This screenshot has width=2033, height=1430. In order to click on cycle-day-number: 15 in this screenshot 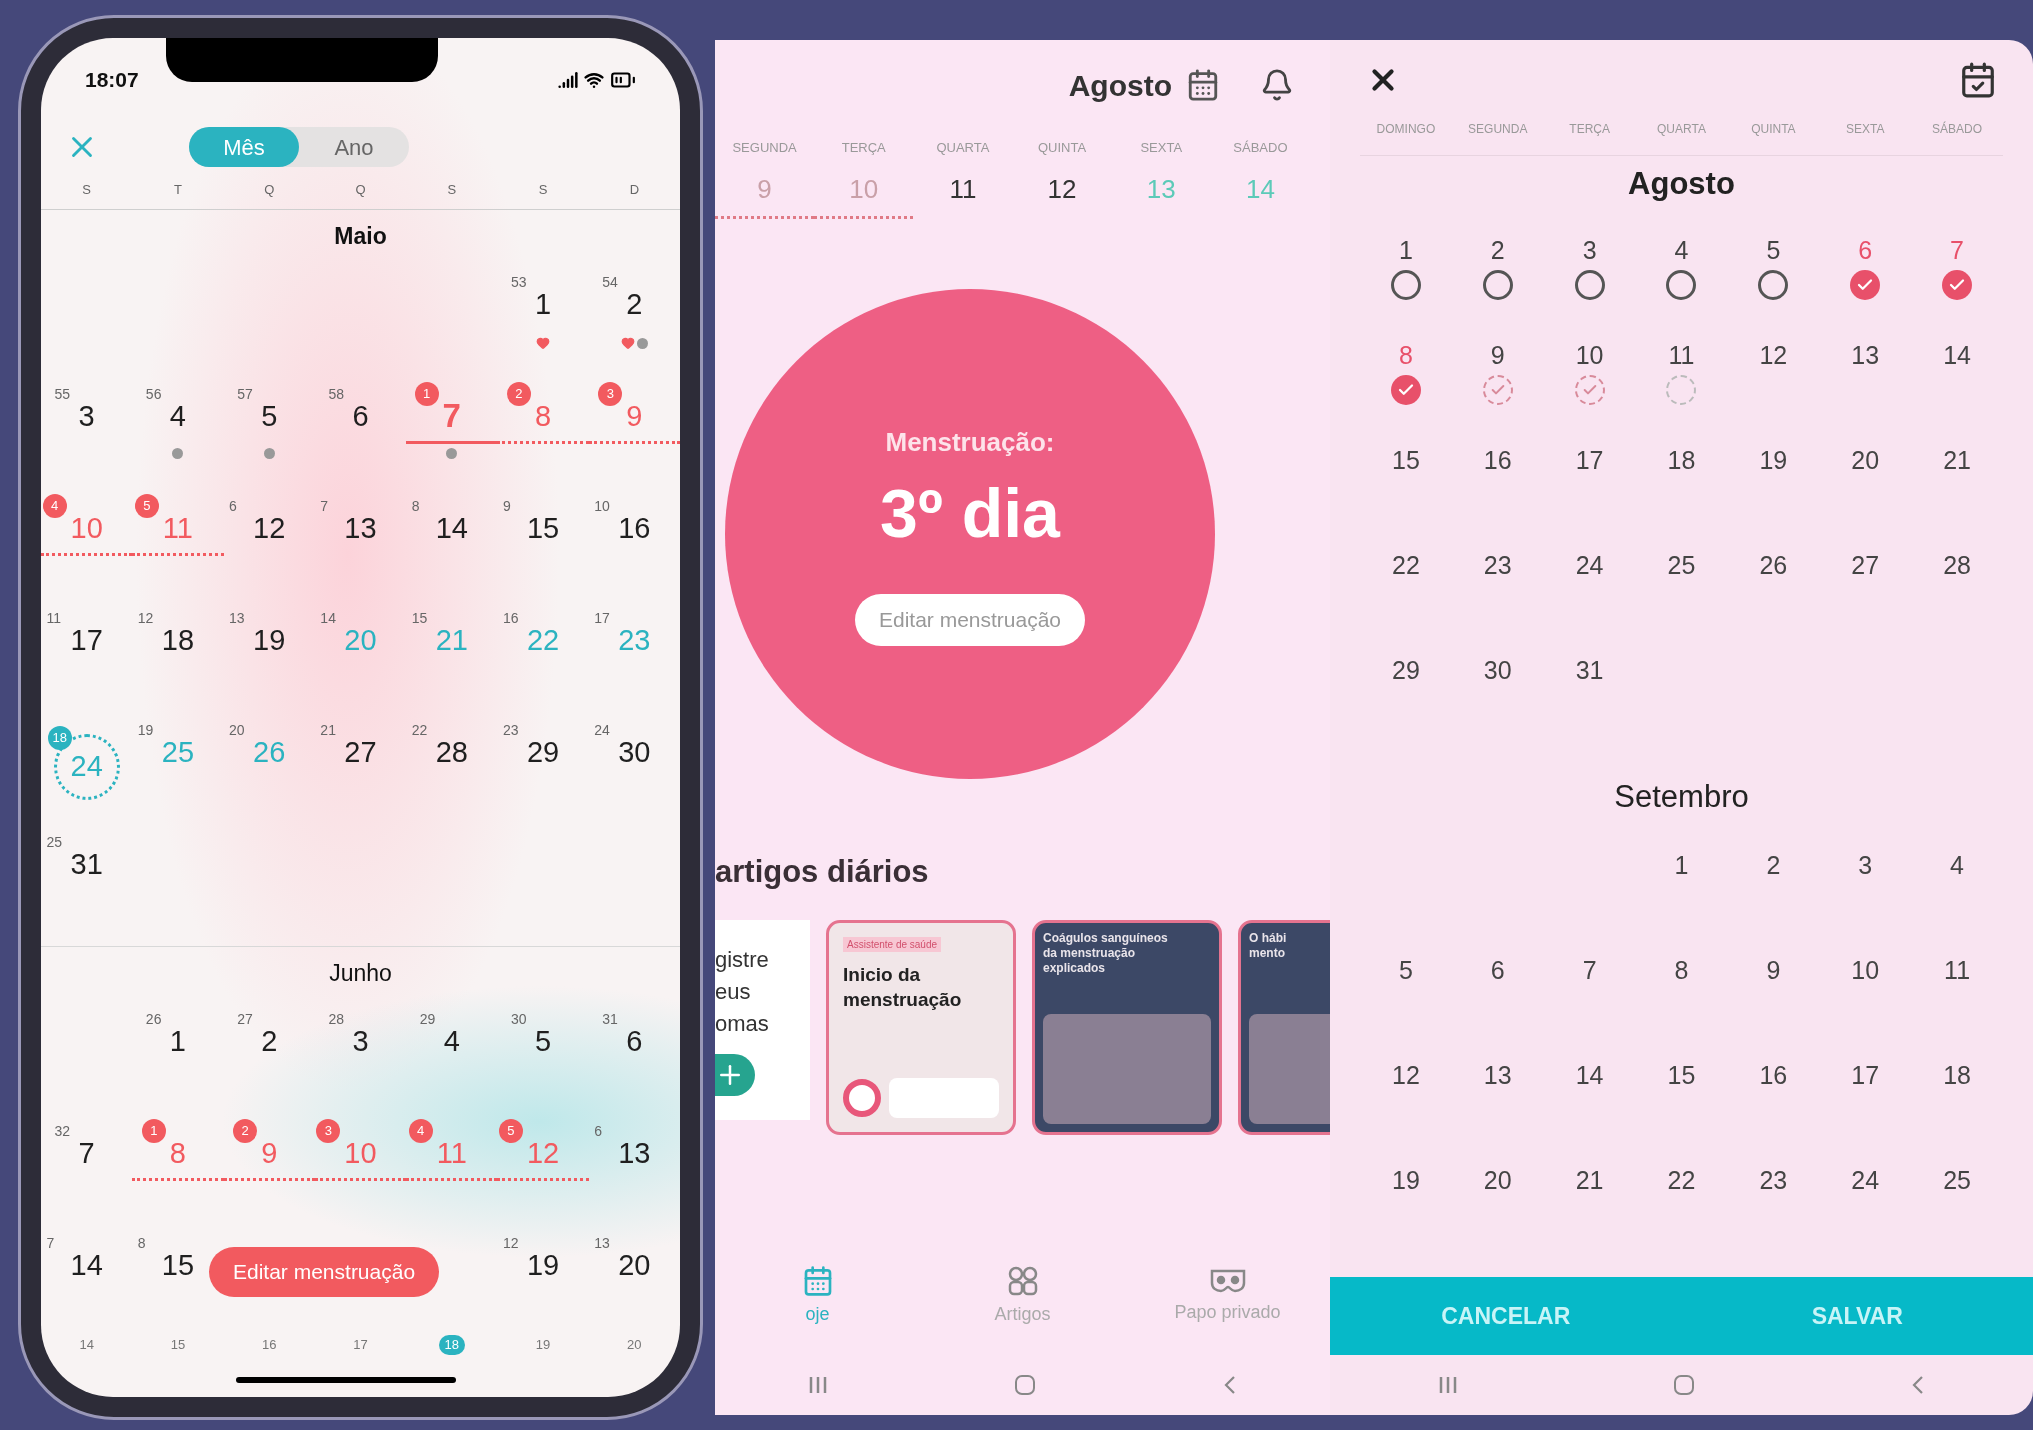, I will do `click(178, 1345)`.